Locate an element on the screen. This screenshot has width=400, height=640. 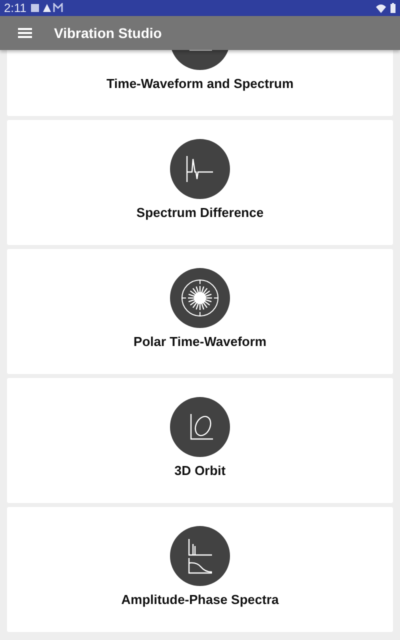
card-label: Polar Time-Waveform is located at coordinates (200, 341).